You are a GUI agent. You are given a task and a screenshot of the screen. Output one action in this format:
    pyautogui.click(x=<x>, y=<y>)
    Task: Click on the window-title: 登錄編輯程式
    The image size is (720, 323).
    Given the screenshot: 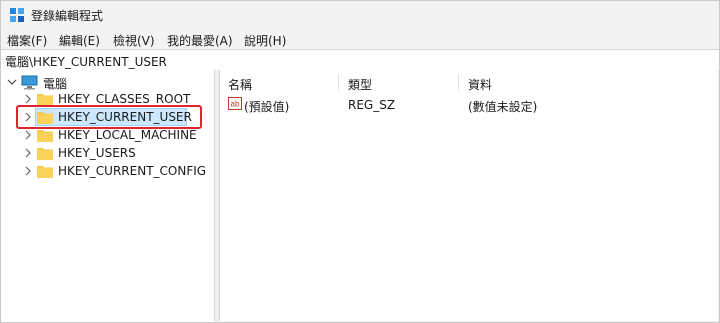 What is the action you would take?
    pyautogui.click(x=67, y=16)
    